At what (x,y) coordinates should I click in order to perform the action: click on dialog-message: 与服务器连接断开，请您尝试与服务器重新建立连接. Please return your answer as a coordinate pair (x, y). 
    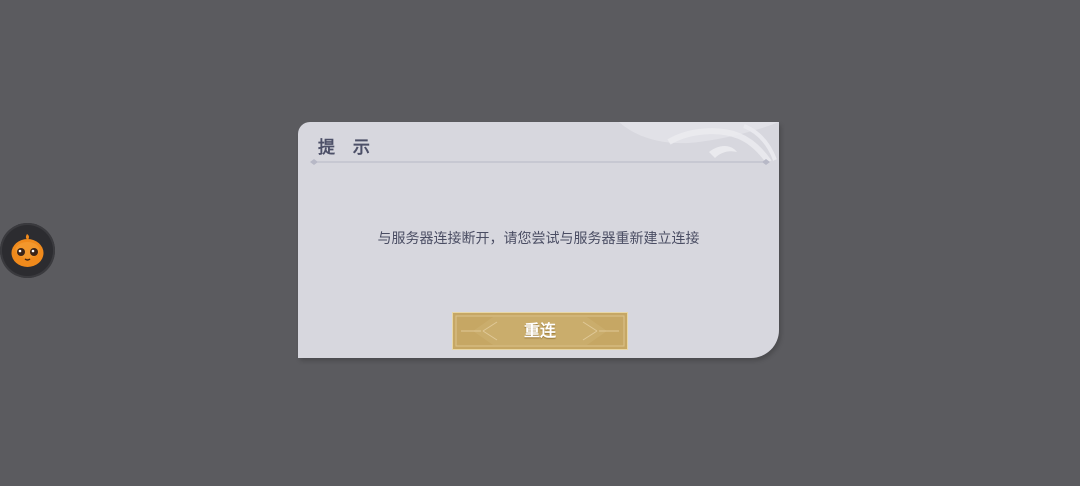
    Looking at the image, I should click on (538, 239).